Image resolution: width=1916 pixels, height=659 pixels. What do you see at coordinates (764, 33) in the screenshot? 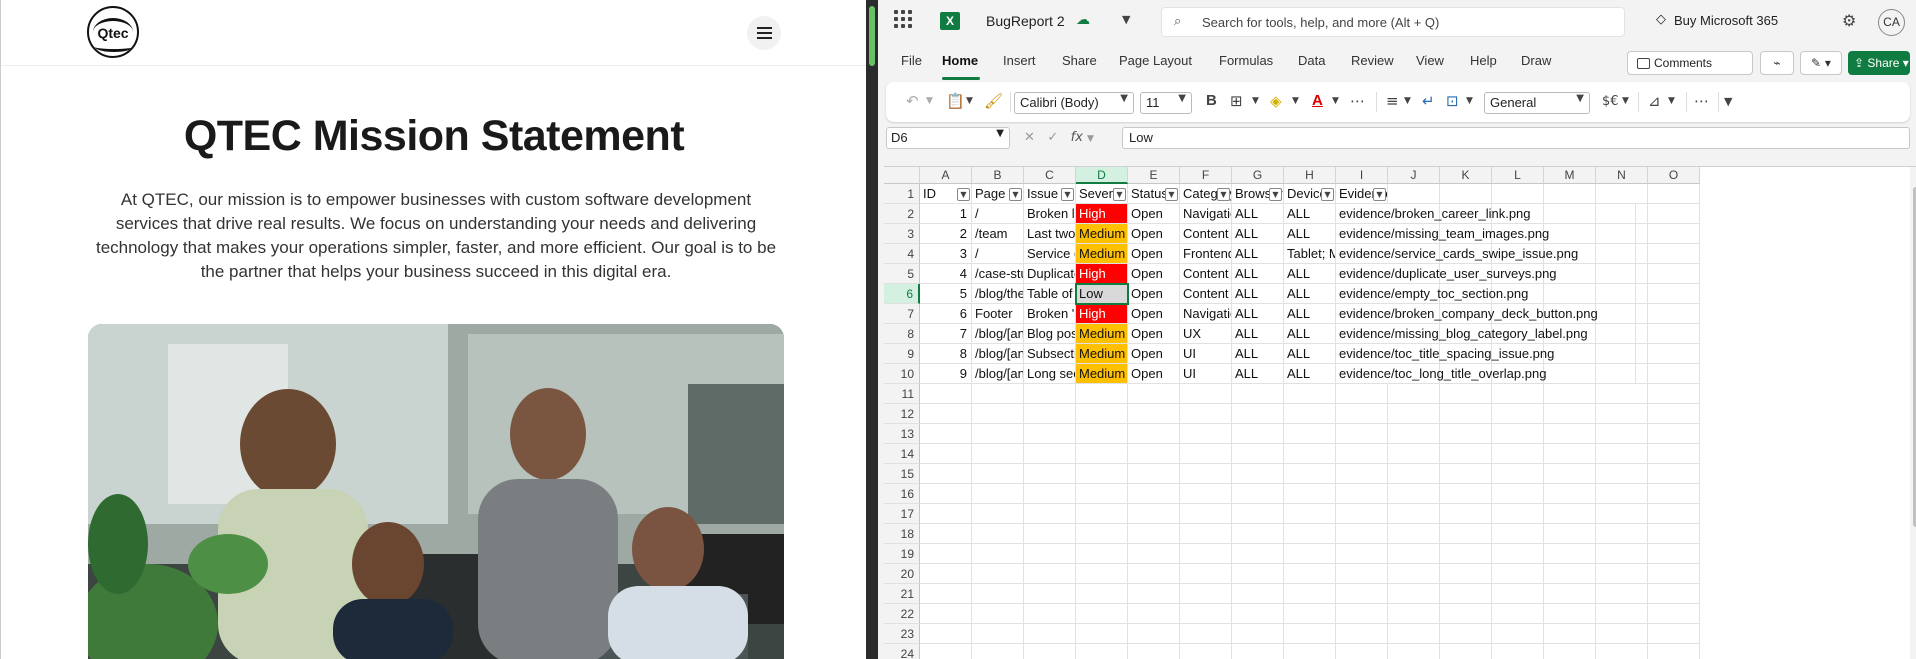
I see `hamburger-menu-icon` at bounding box center [764, 33].